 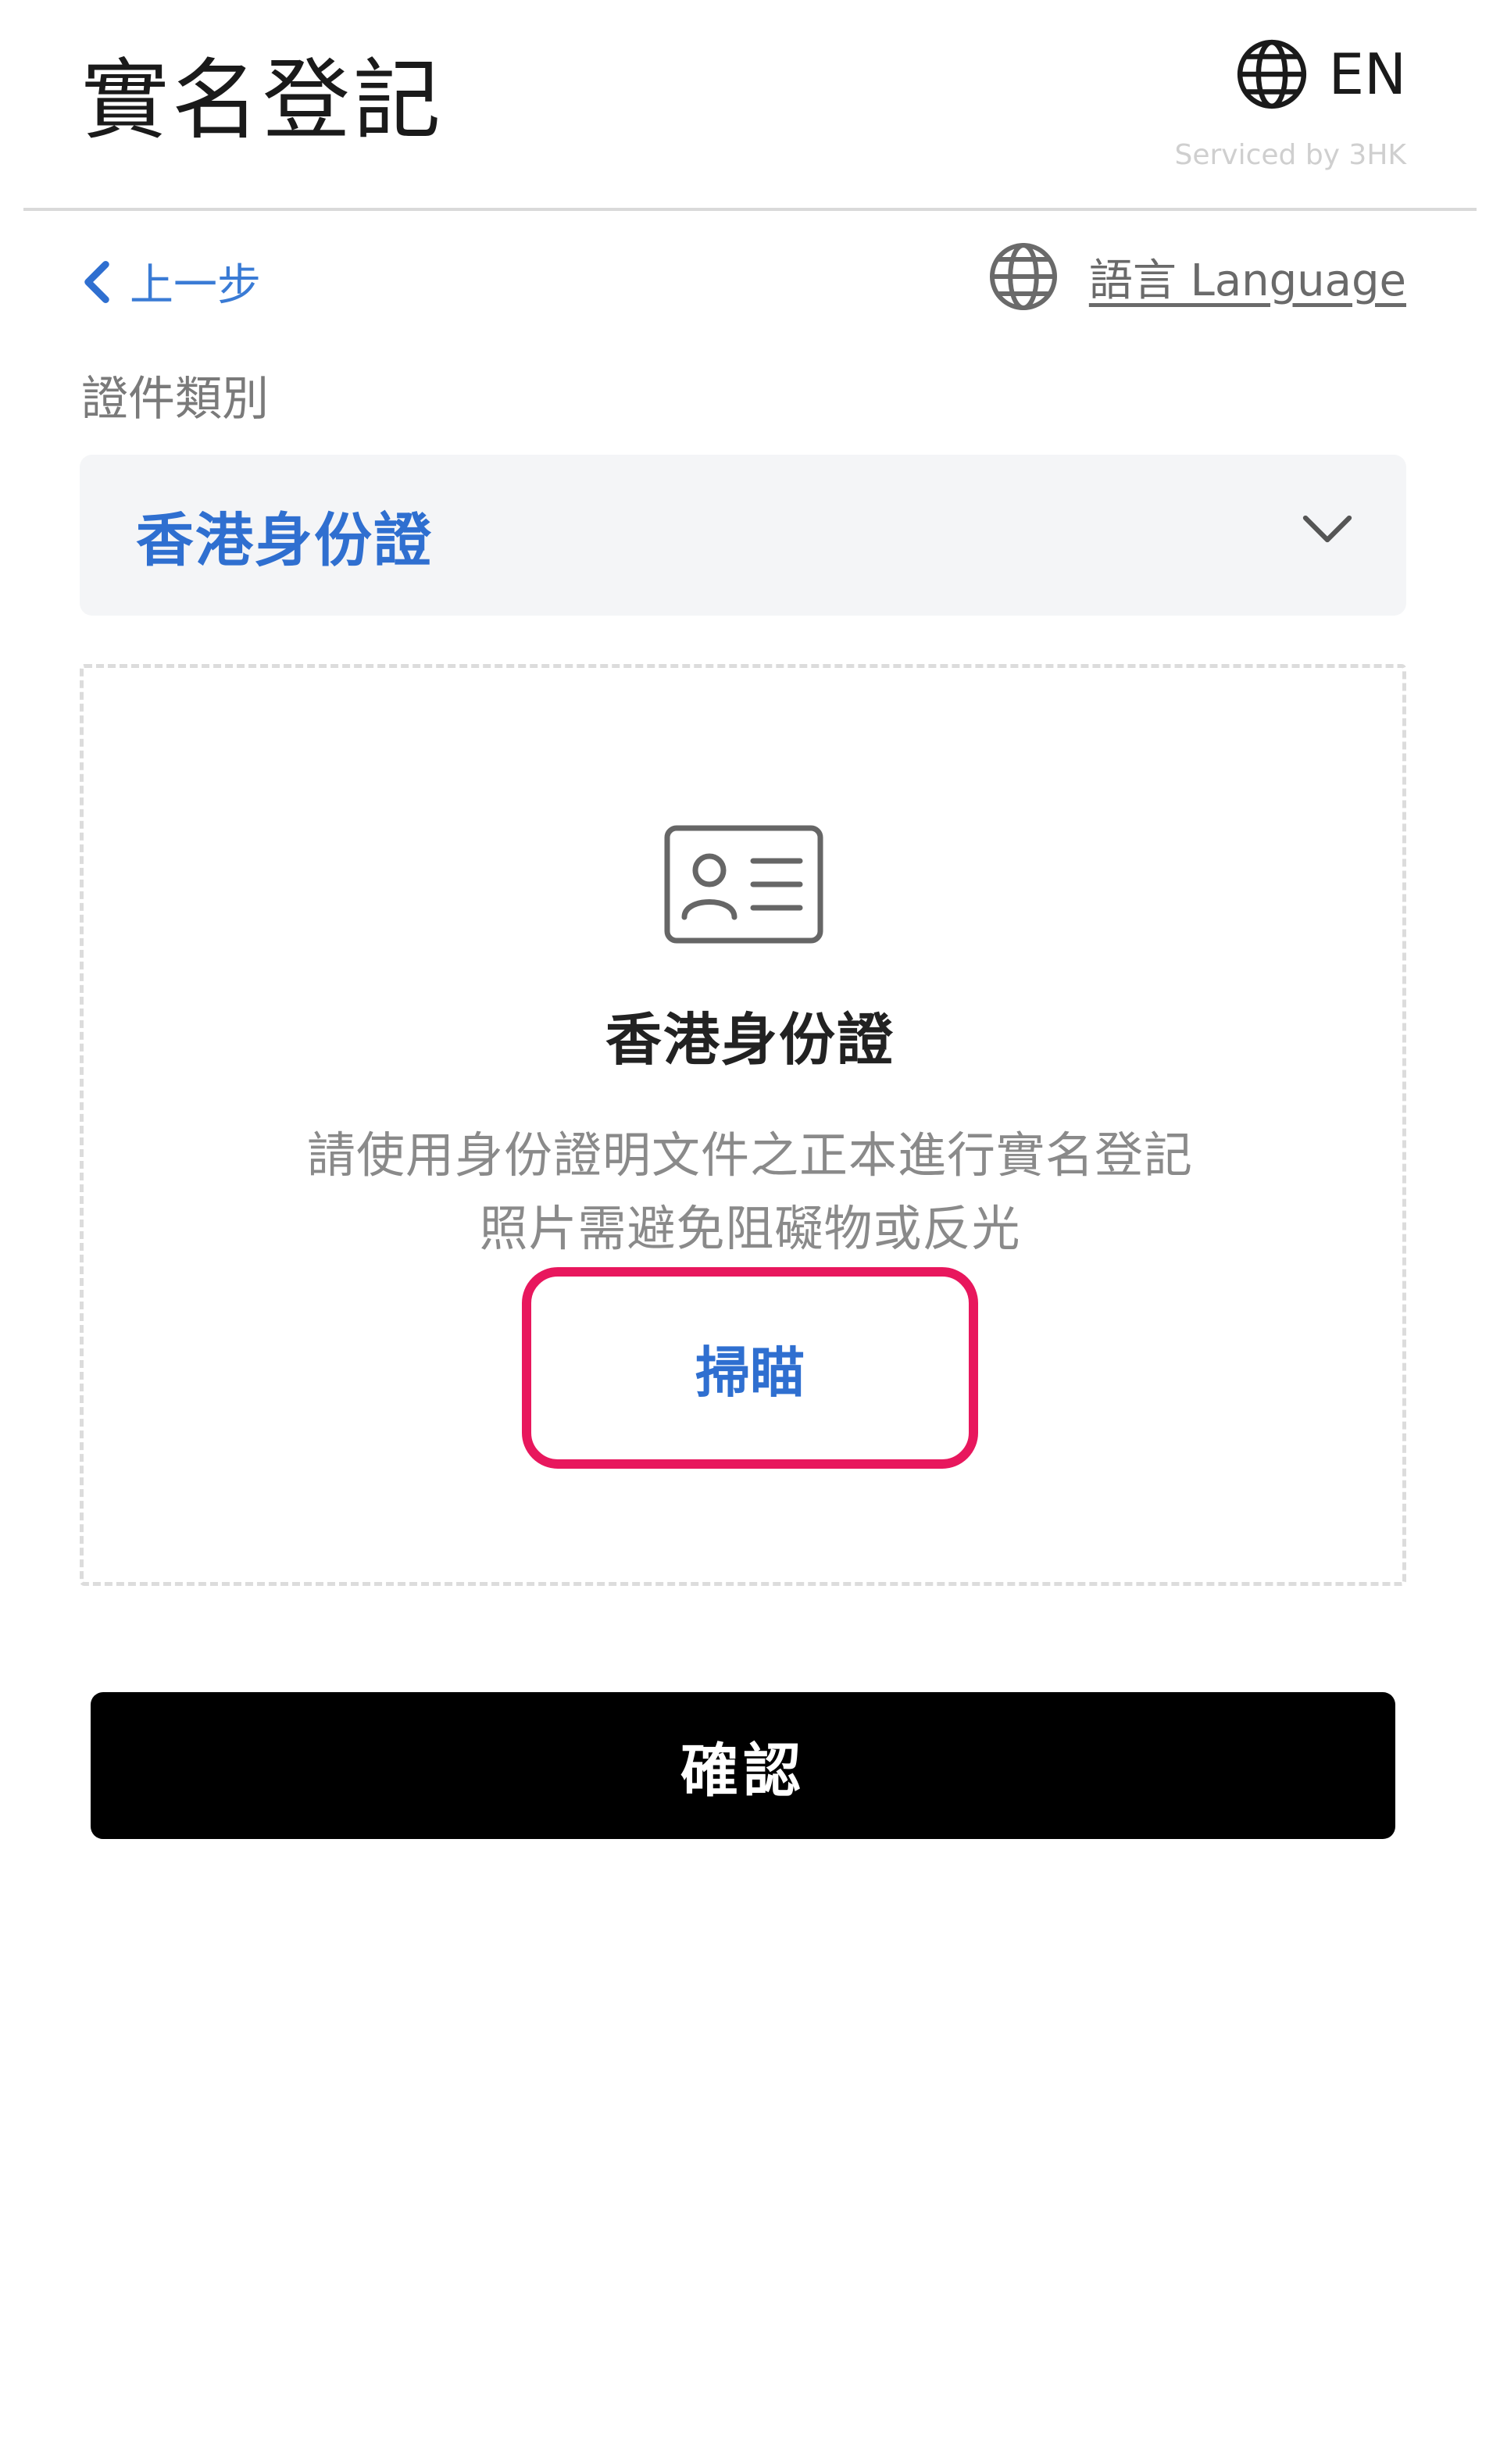 I want to click on language-link-label: 語言 Language, so click(x=1247, y=280).